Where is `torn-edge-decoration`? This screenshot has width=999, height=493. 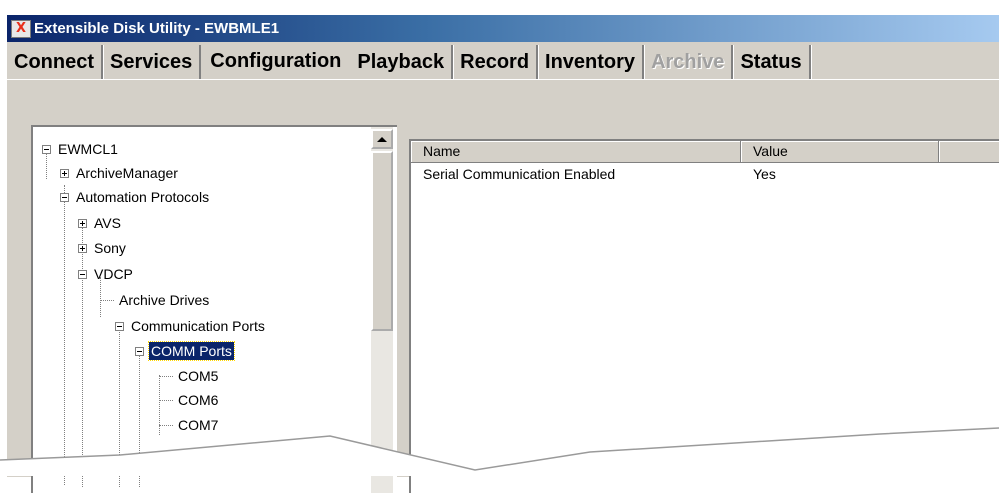 torn-edge-decoration is located at coordinates (499, 451).